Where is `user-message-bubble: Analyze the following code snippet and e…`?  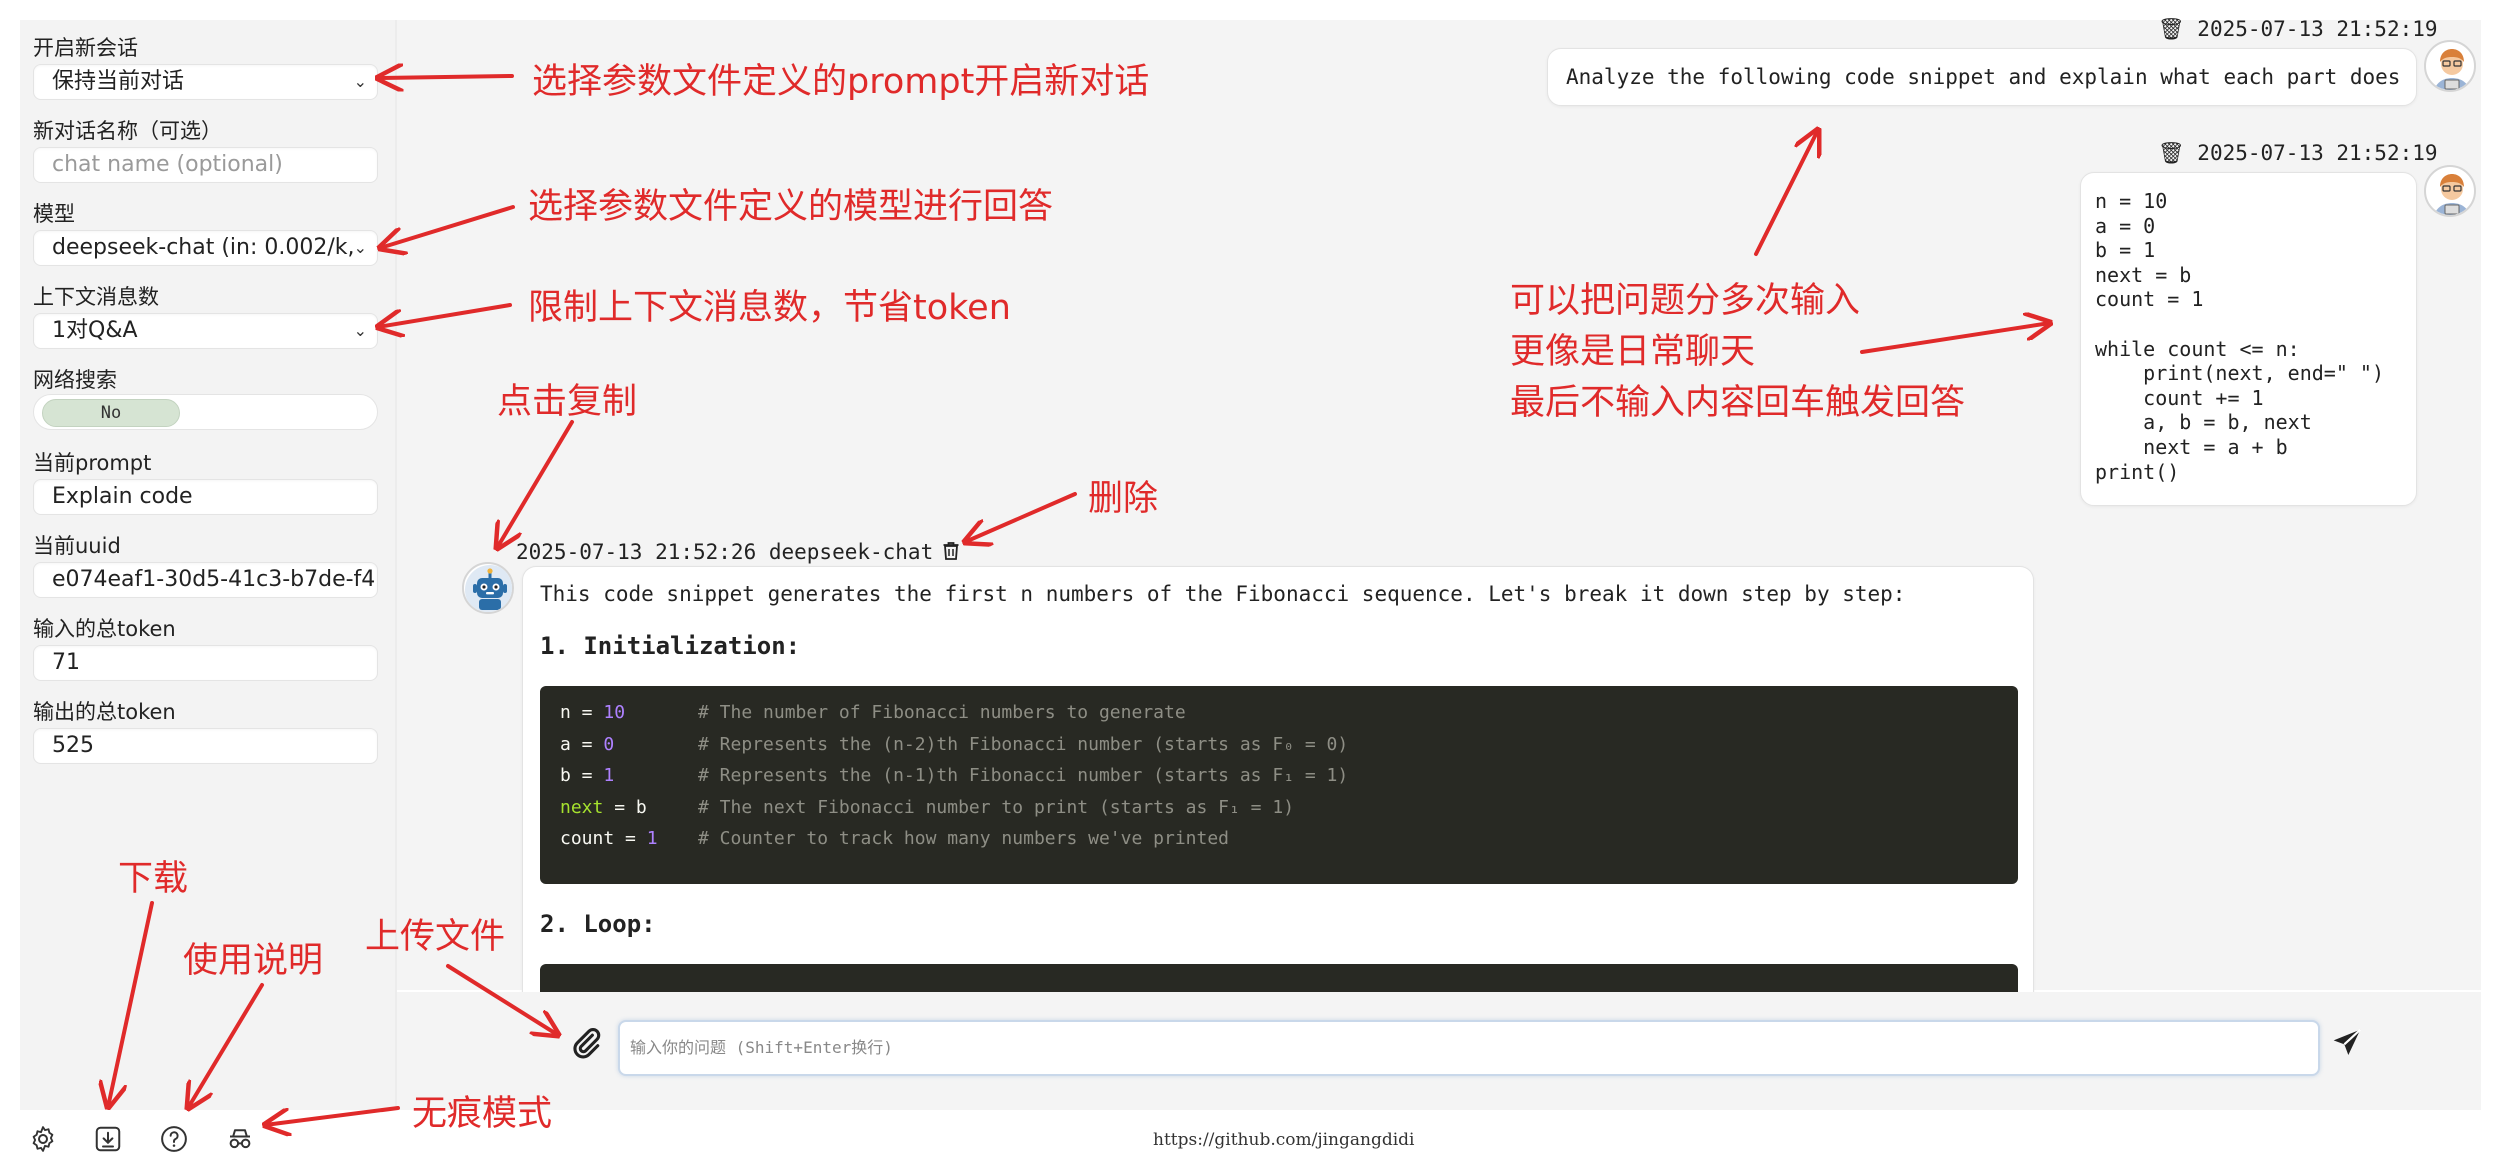 user-message-bubble: Analyze the following code snippet and e… is located at coordinates (1982, 77).